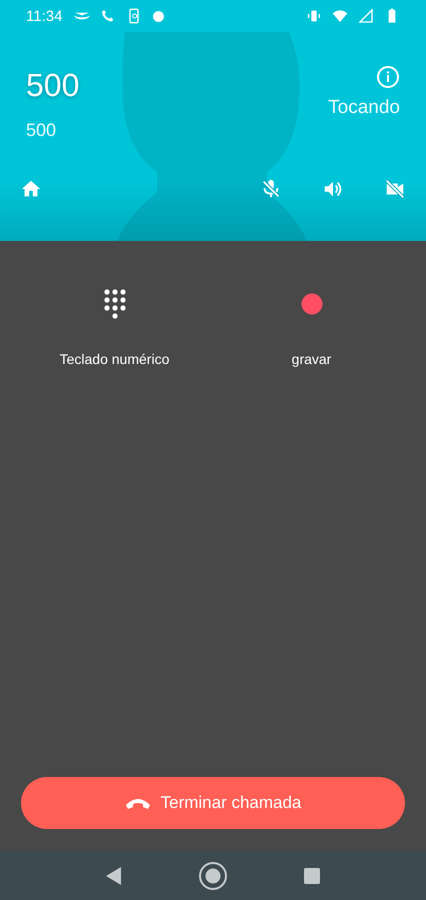  I want to click on call-status: Tocando, so click(364, 108).